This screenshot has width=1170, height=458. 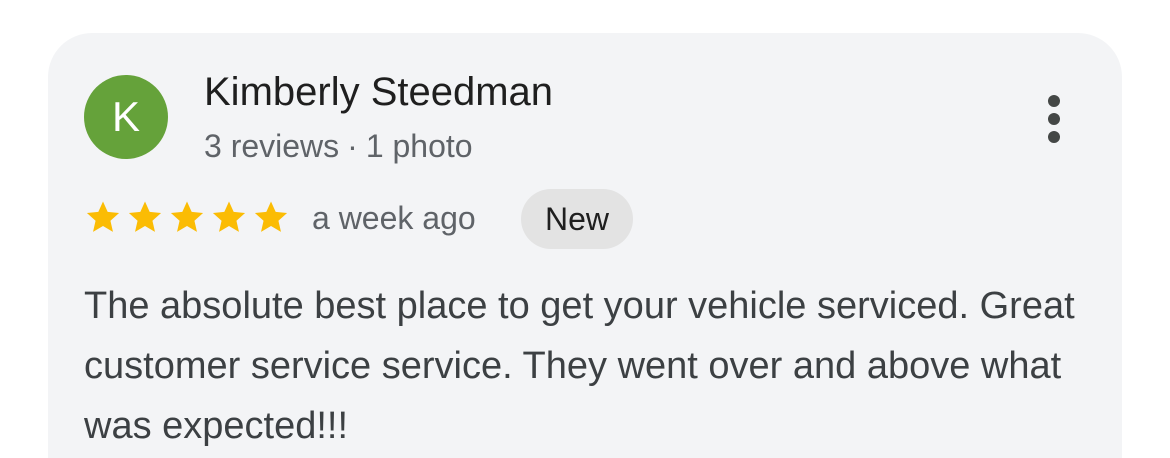 I want to click on author-meta: 3 reviews · 1 photo, so click(x=338, y=146).